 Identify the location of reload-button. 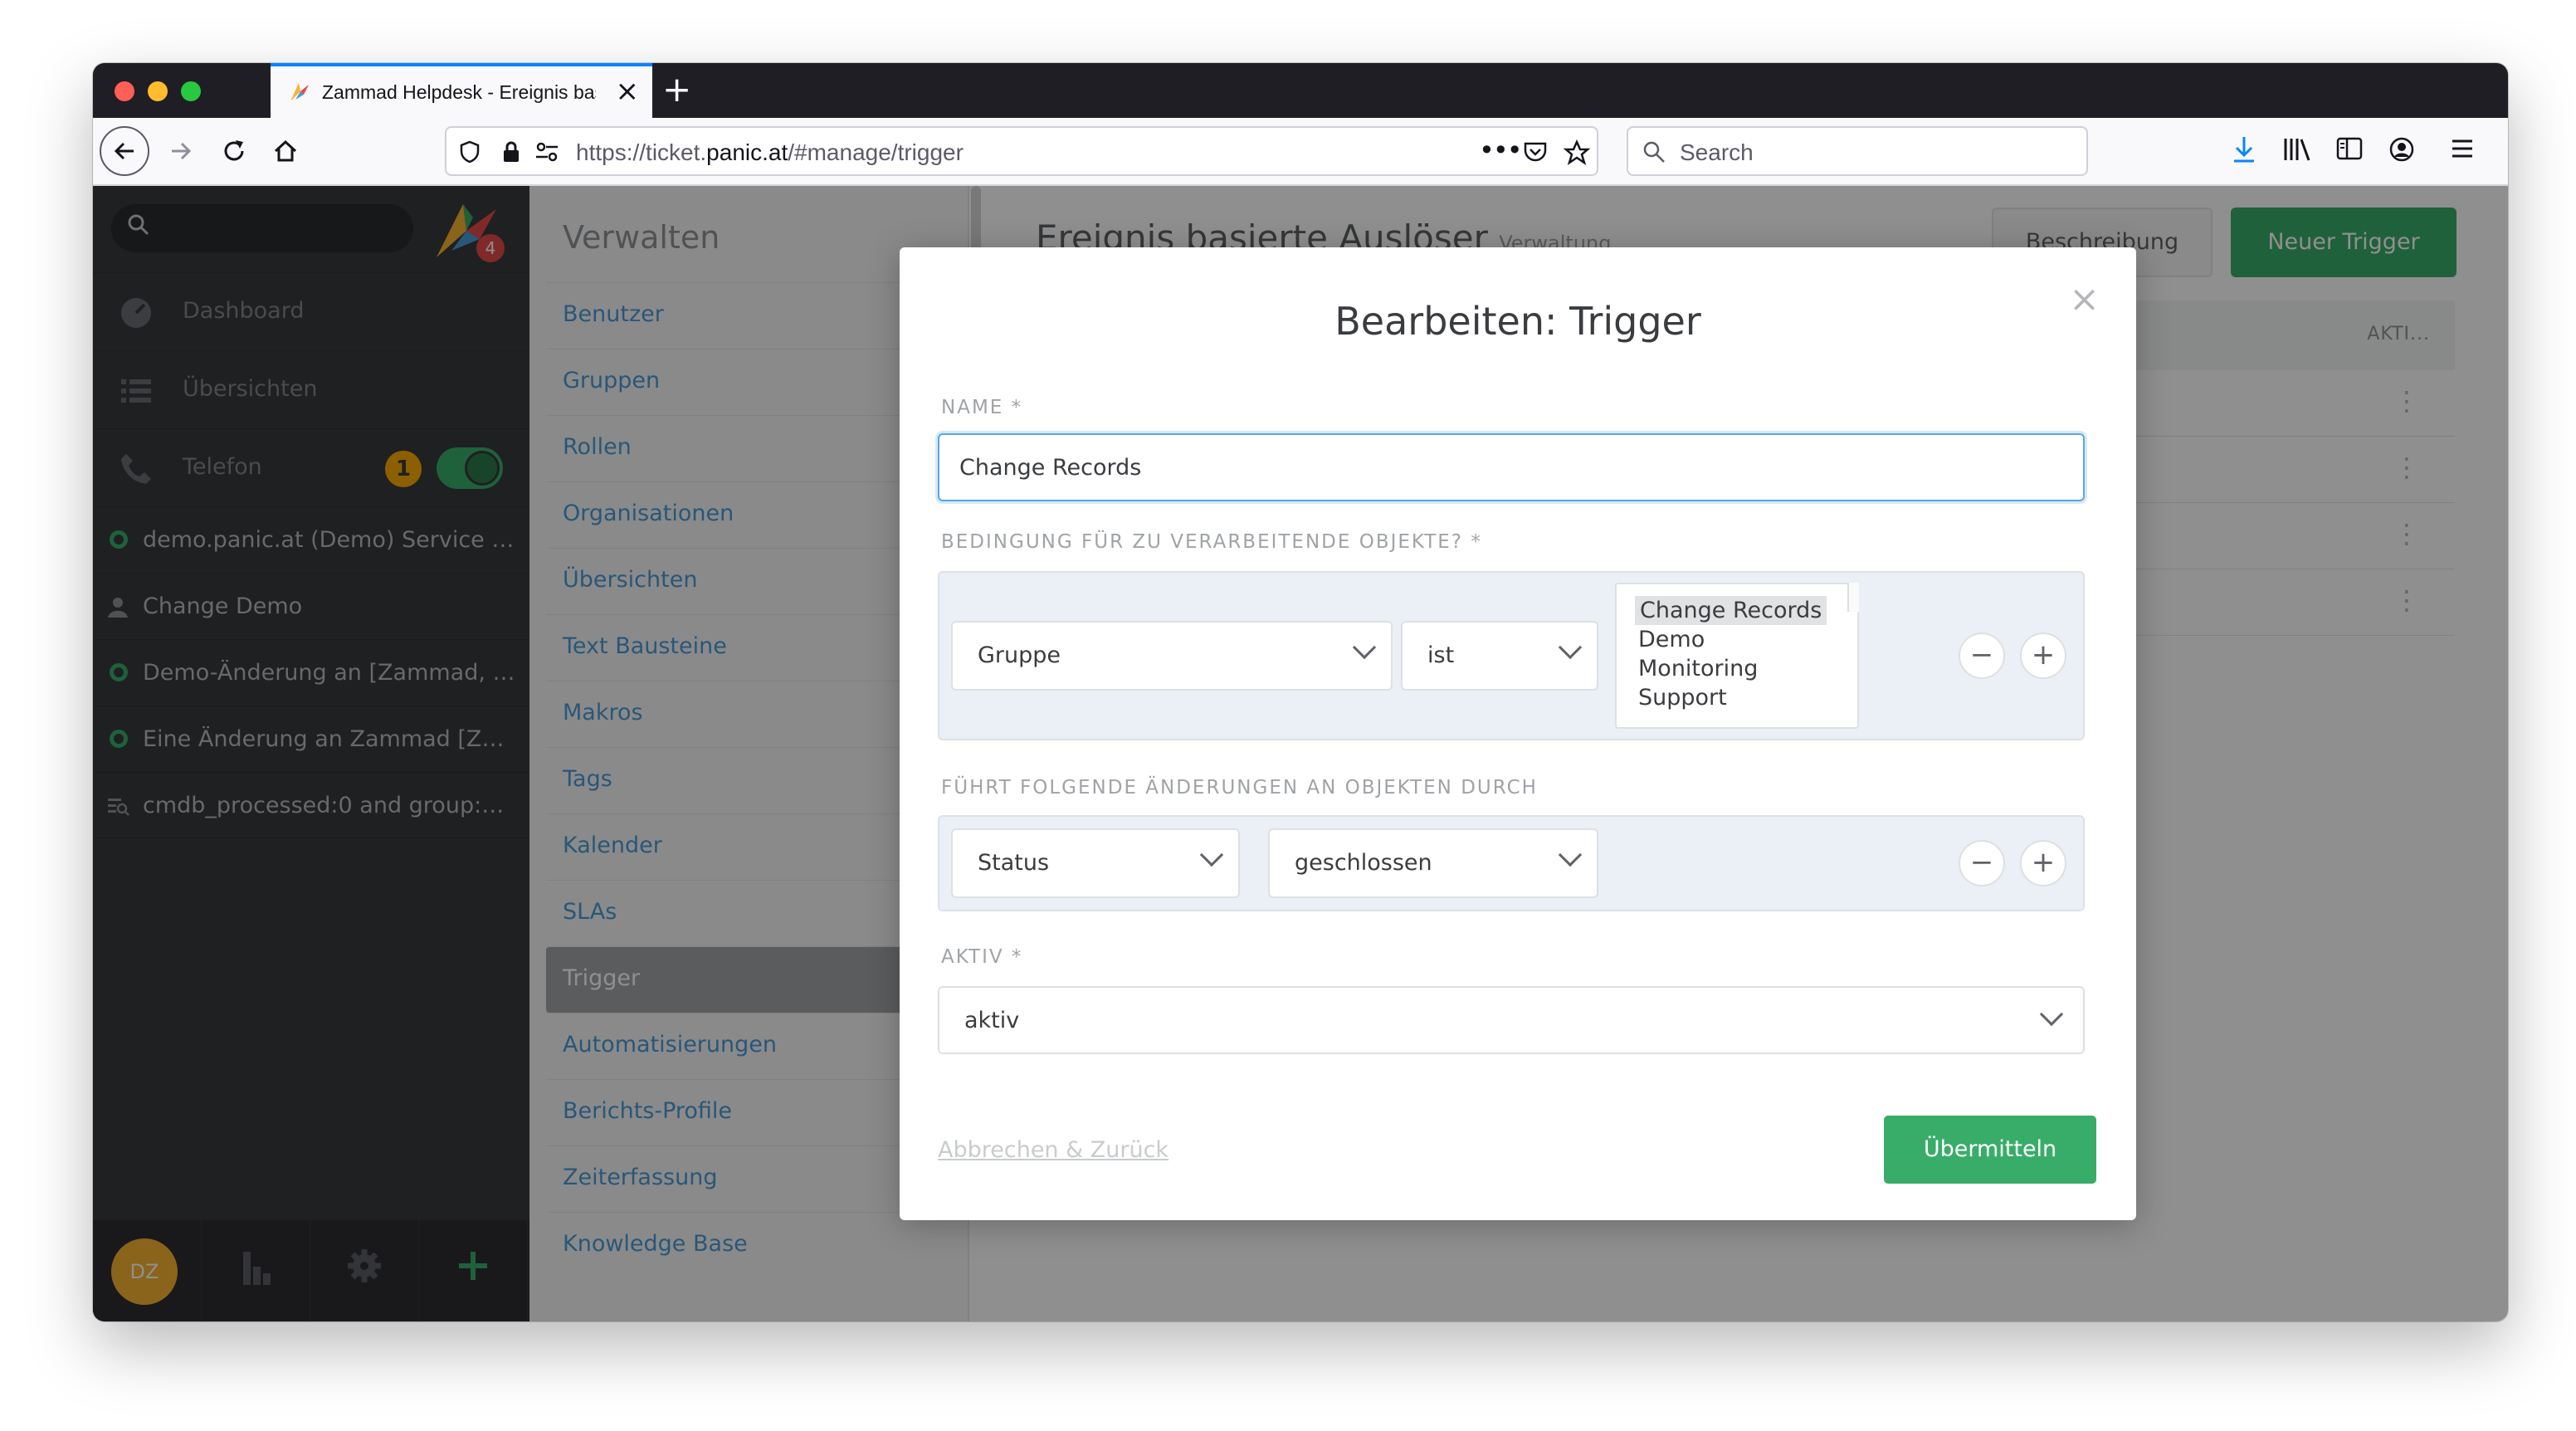
(234, 151).